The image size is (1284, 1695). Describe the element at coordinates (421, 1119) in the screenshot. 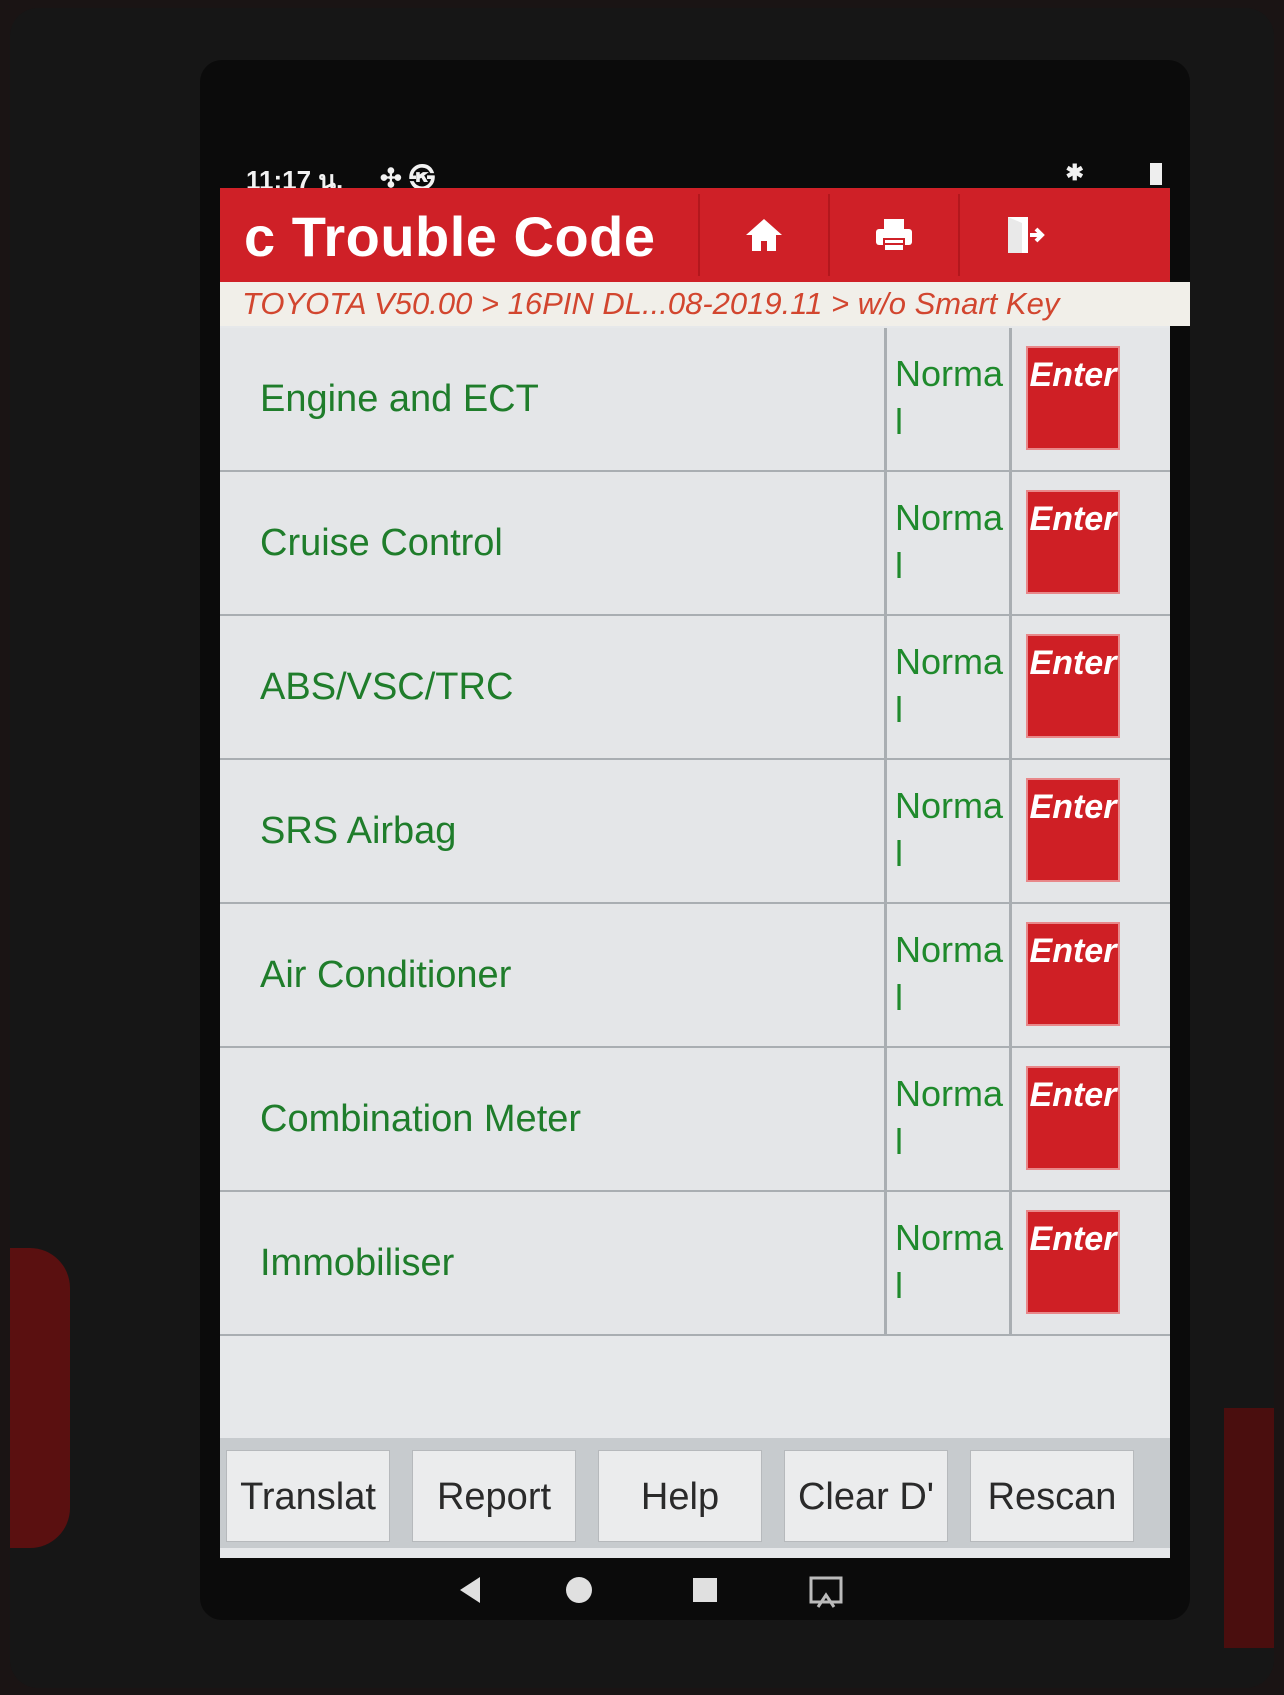

I see `system-name: Combination Meter` at that location.